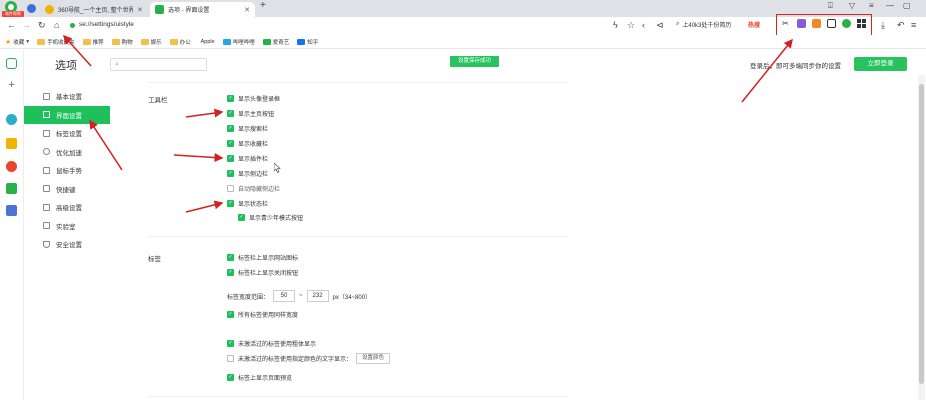  What do you see at coordinates (253, 188) in the screenshot?
I see `checkbox-auto-hide-sidebar: 自动隐藏侧边栏` at bounding box center [253, 188].